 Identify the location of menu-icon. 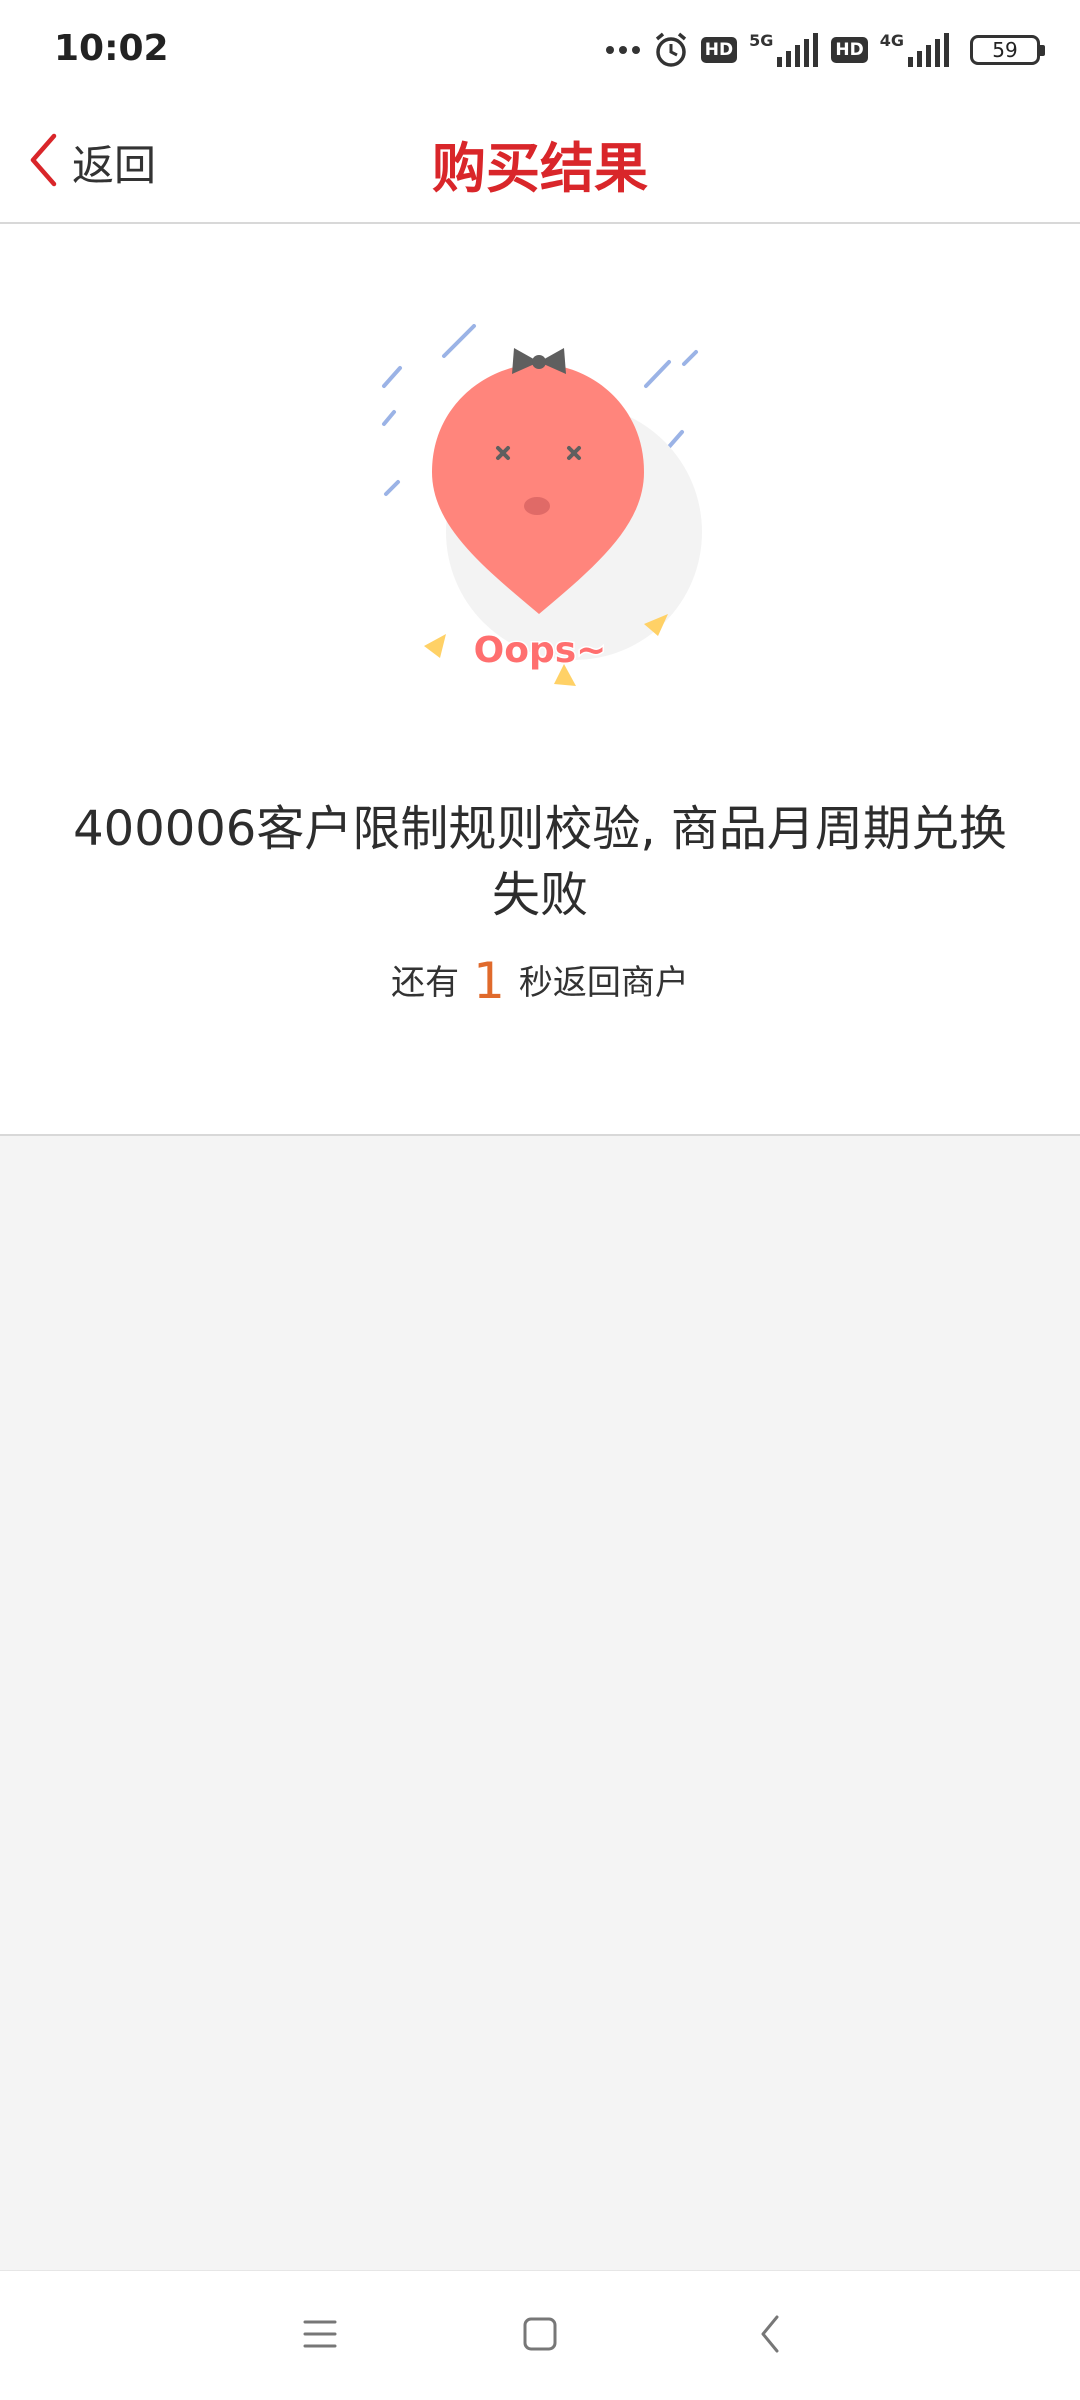
(320, 2336).